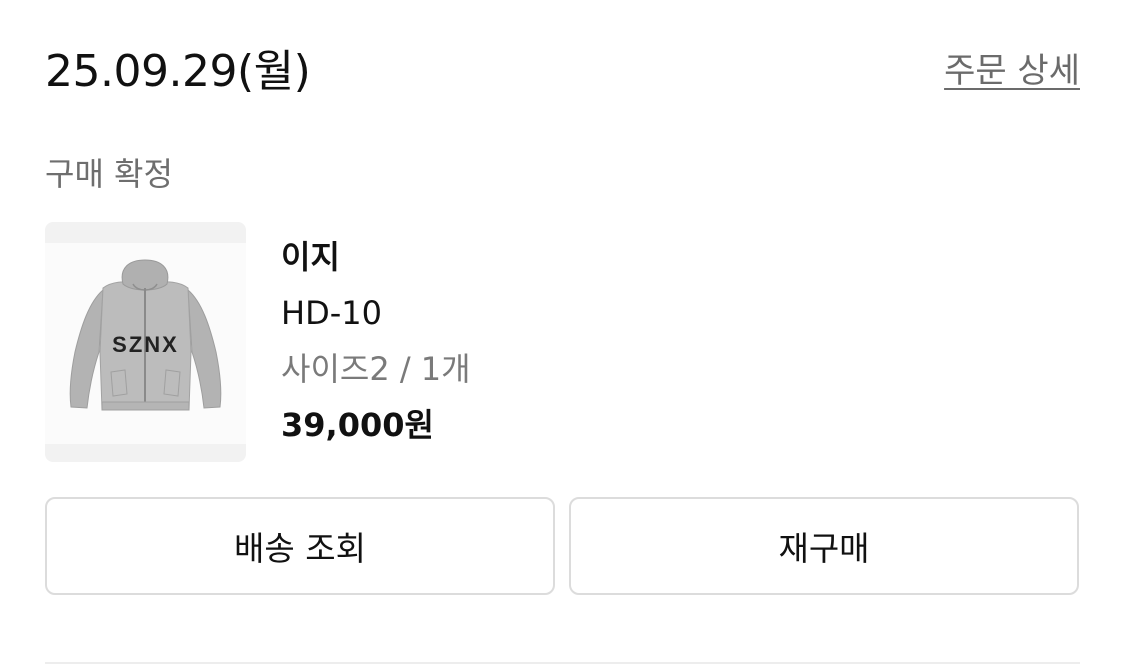  I want to click on order-status: 구매 확정, so click(109, 174).